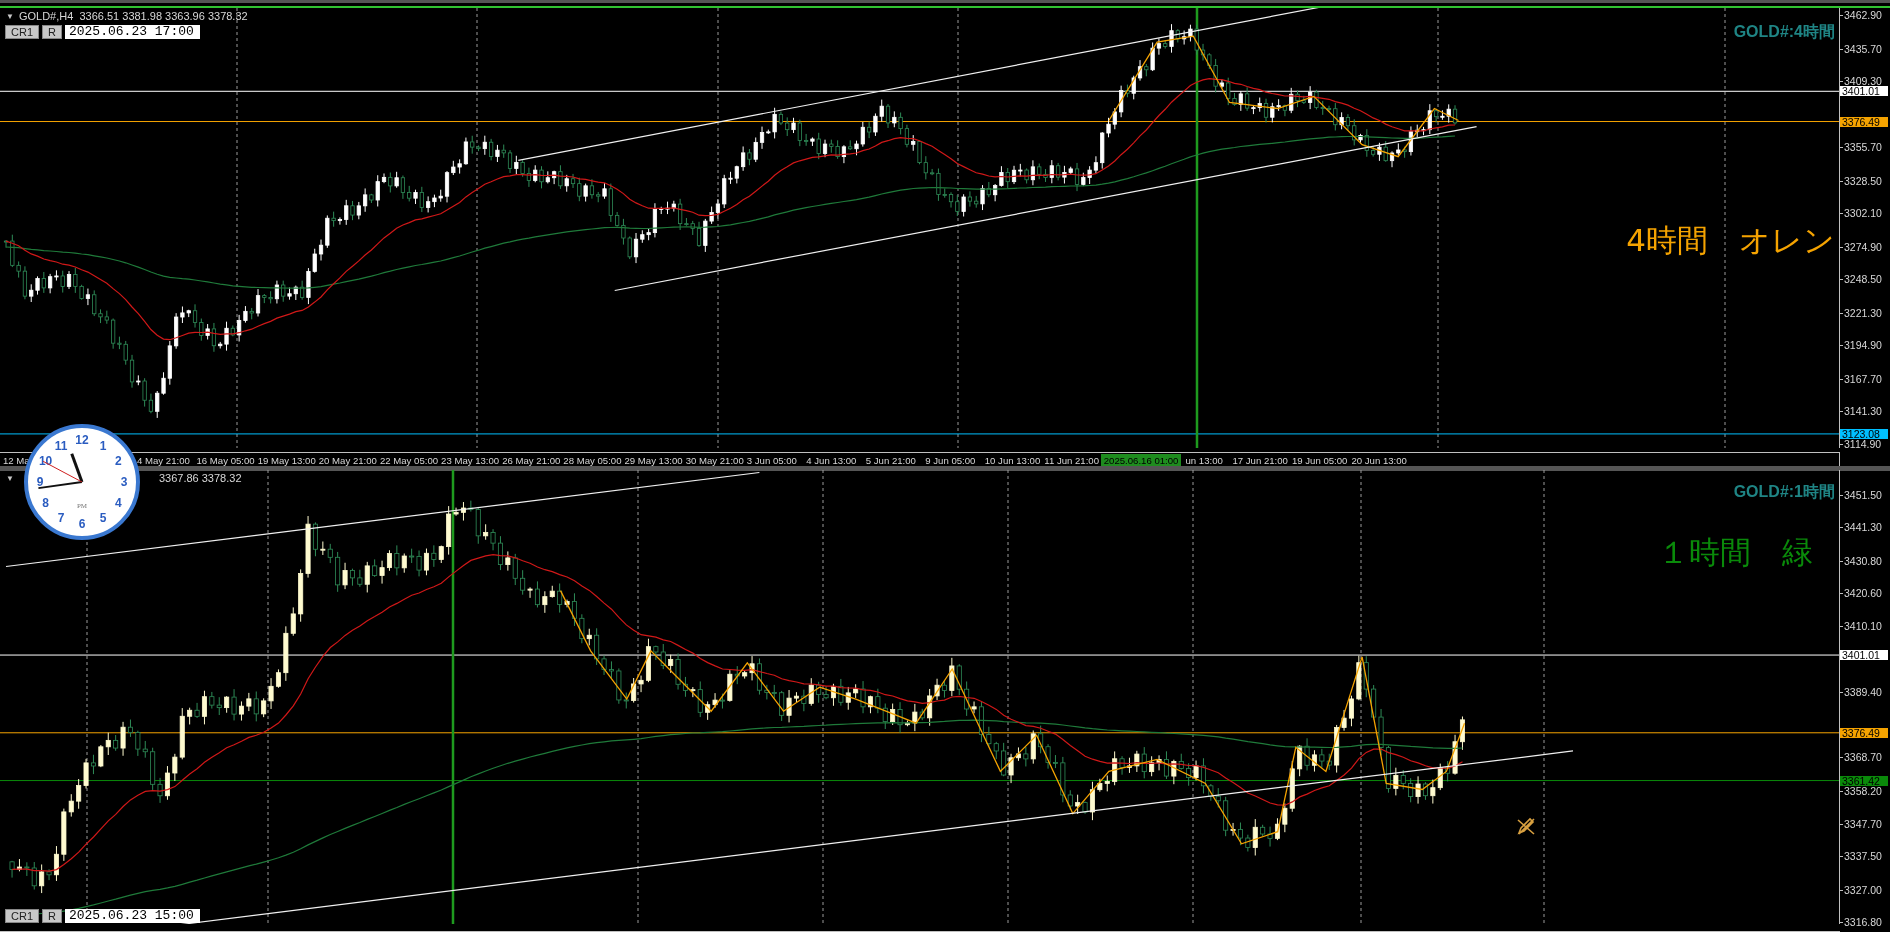 The image size is (1890, 932). What do you see at coordinates (1735, 552) in the screenshot?
I see `chart-note: １時間 緑` at bounding box center [1735, 552].